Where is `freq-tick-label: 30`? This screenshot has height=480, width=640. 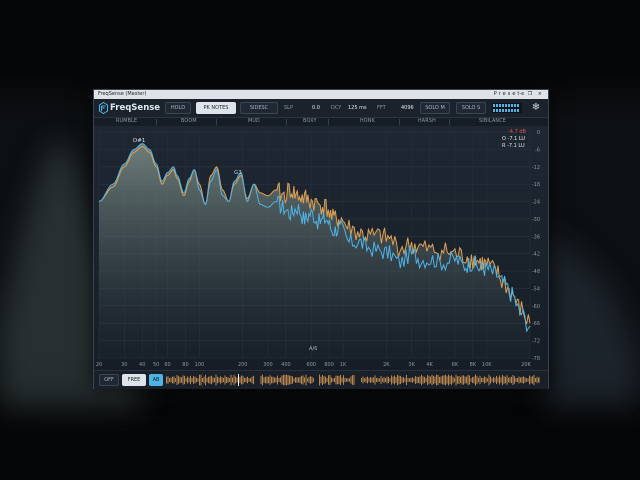 freq-tick-label: 30 is located at coordinates (124, 365).